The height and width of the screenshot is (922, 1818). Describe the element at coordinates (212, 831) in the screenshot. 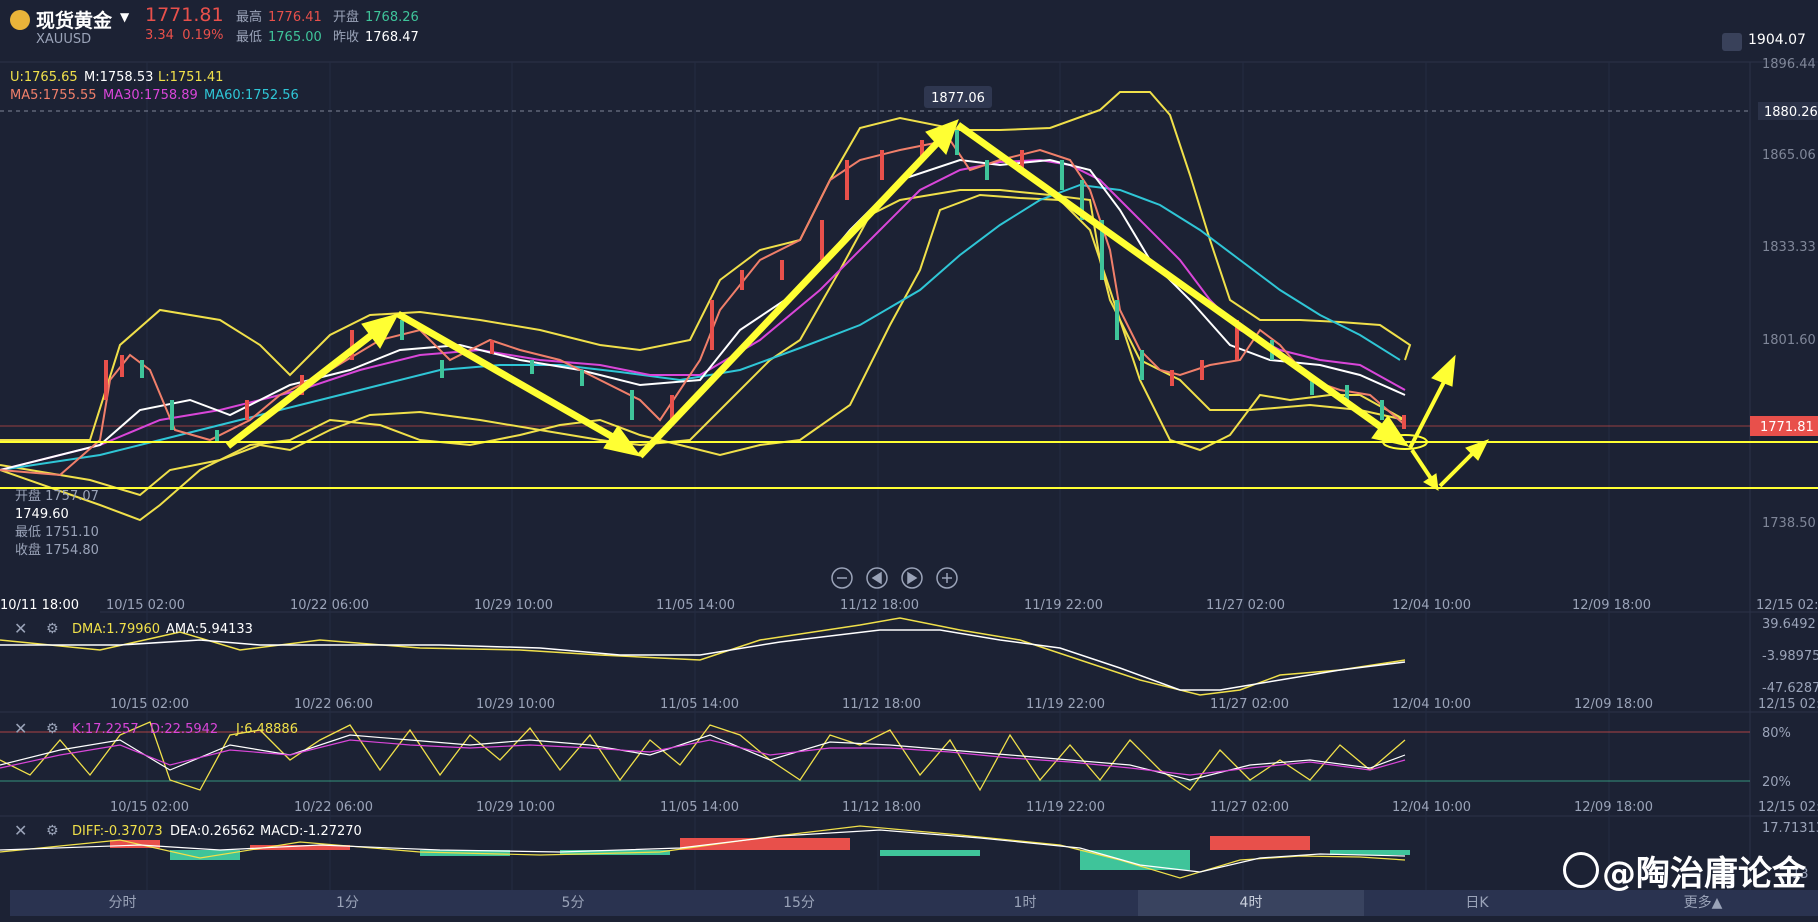

I see `macd-dea-label: DEA:0.26562` at that location.